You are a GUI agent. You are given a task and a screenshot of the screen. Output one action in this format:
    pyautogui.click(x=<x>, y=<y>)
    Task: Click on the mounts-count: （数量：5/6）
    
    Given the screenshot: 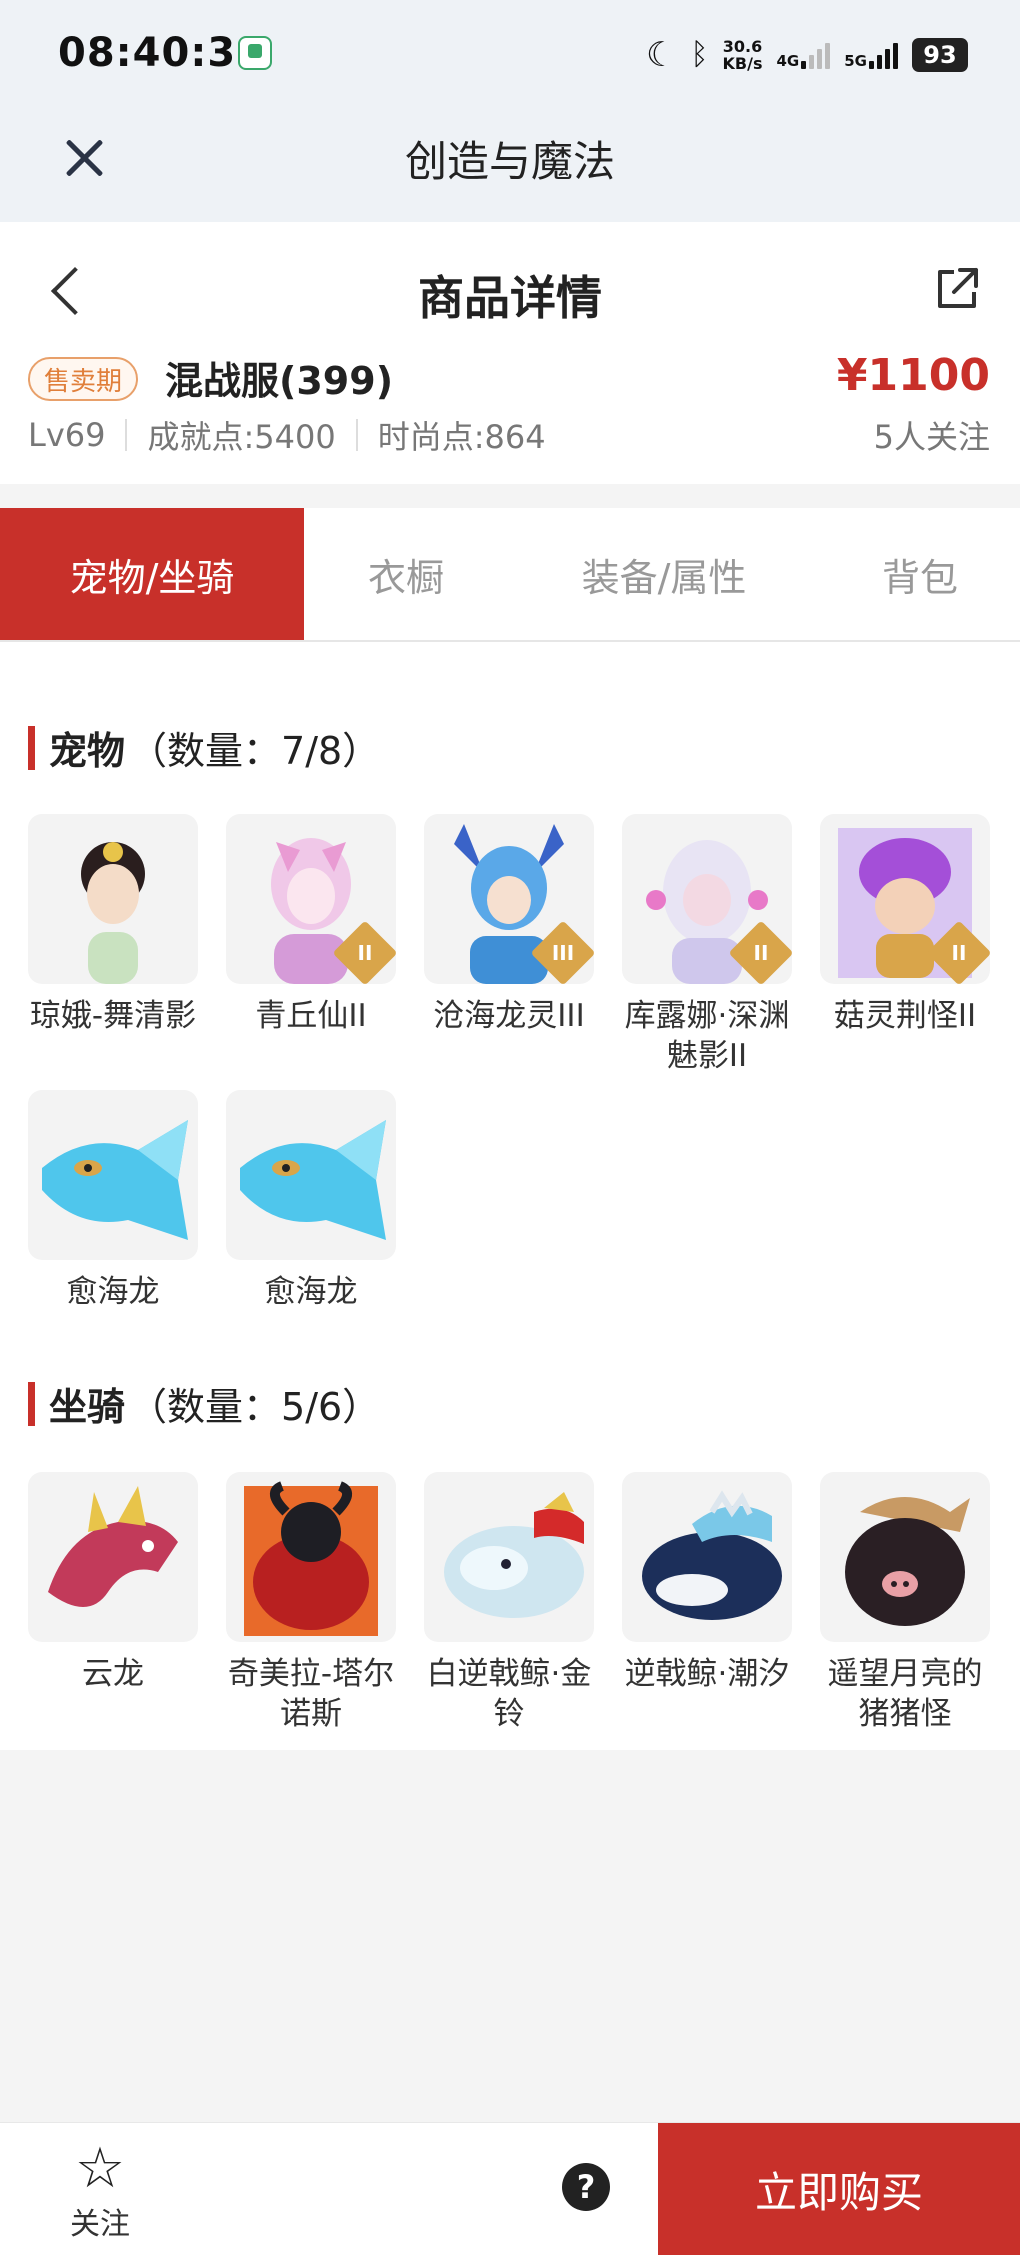 What is the action you would take?
    pyautogui.click(x=255, y=1407)
    